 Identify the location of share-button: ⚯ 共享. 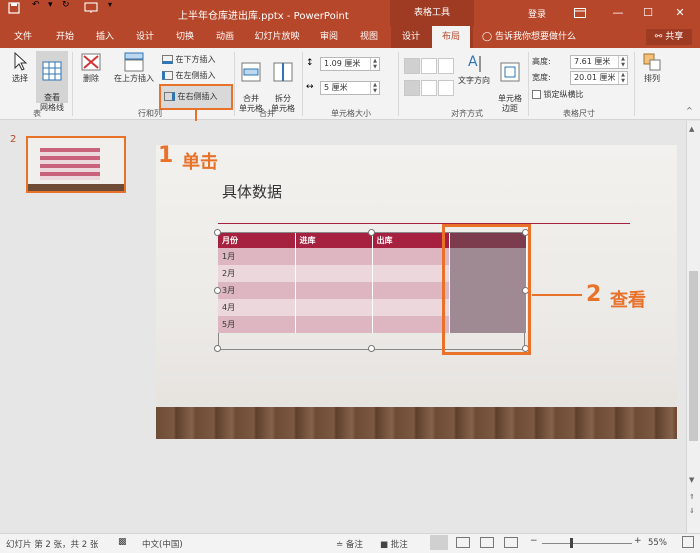
(669, 37).